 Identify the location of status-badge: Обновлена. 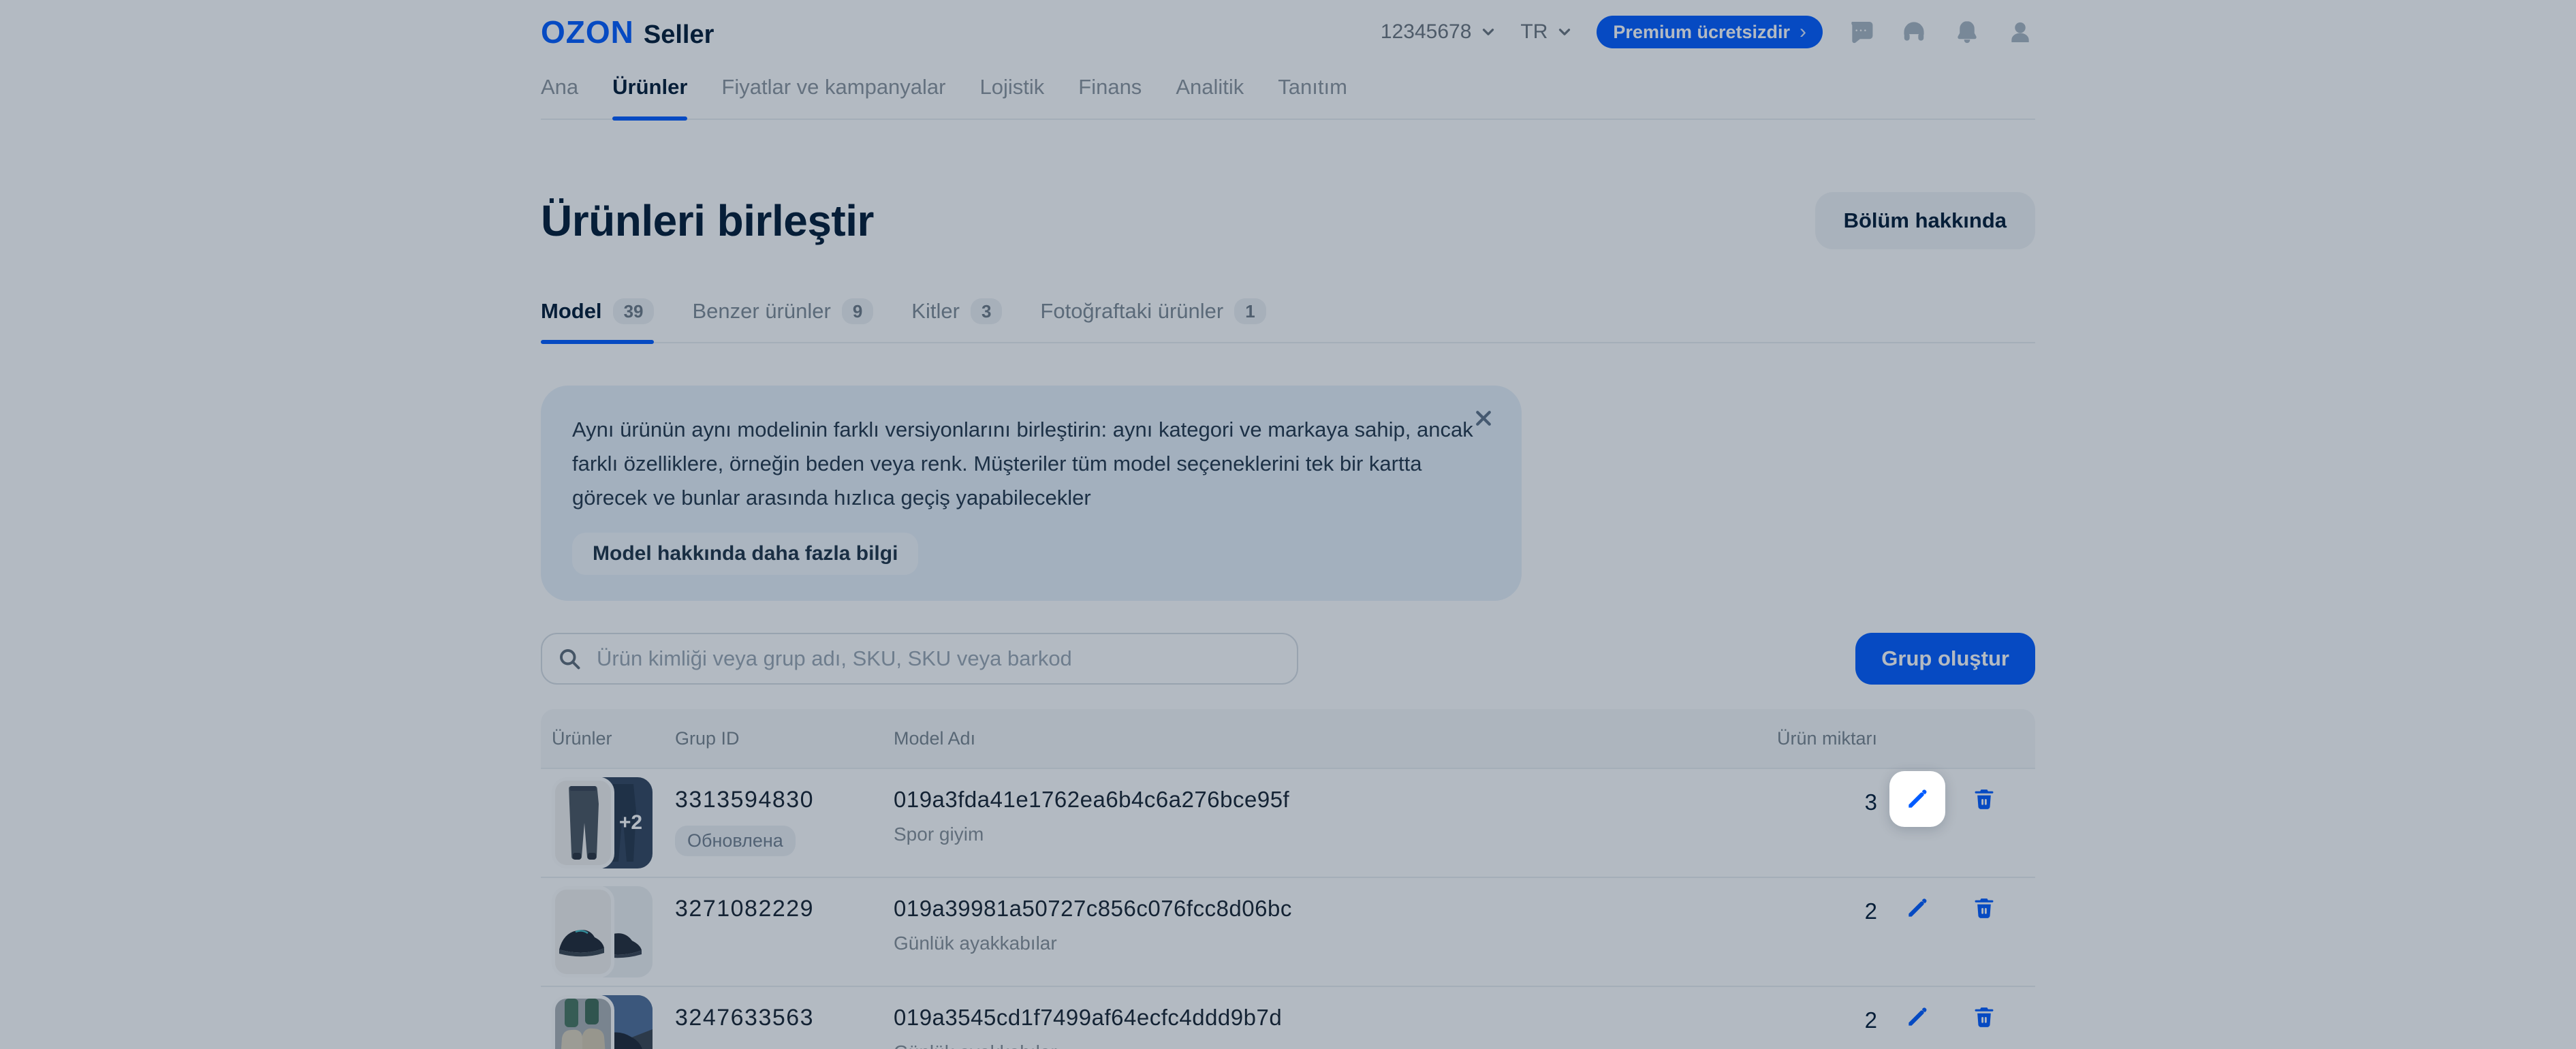
(735, 841).